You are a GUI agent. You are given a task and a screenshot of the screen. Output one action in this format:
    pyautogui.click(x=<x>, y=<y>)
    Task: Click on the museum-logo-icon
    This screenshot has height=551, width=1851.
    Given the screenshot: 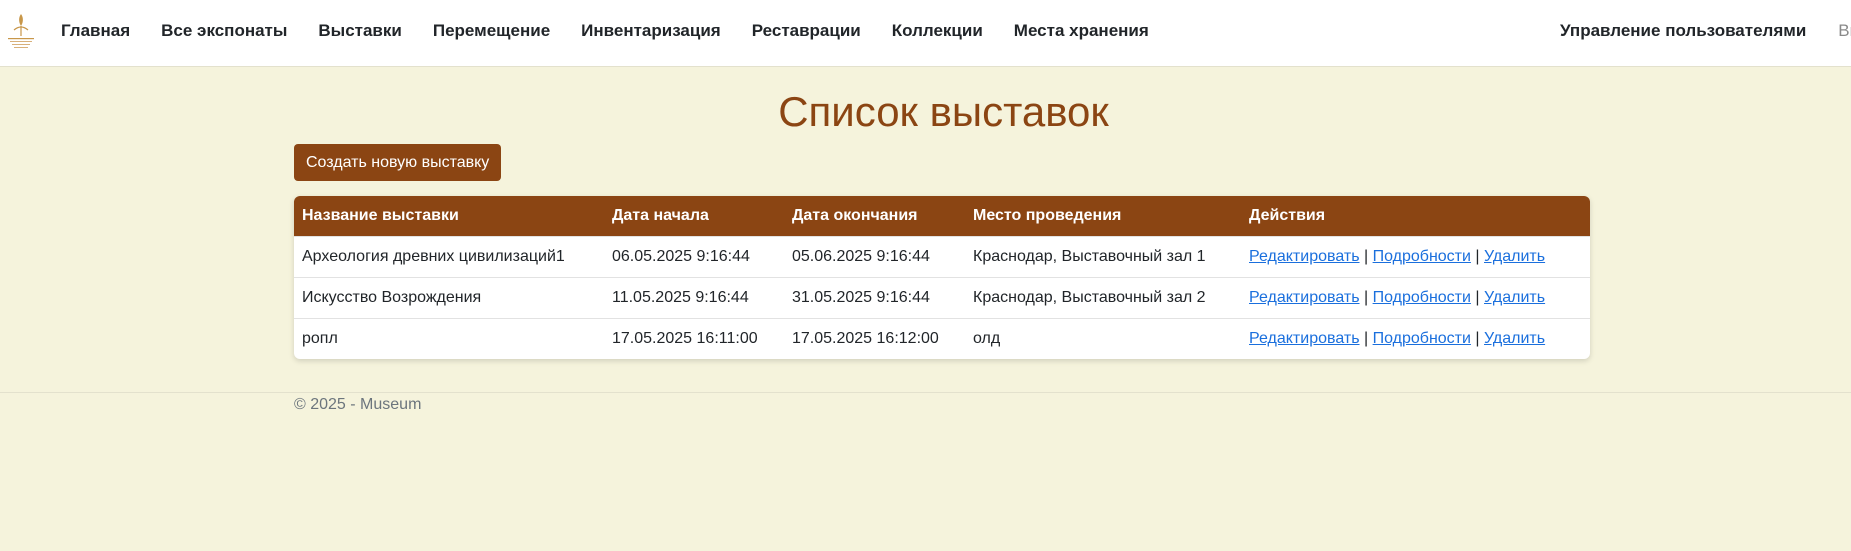 What is the action you would take?
    pyautogui.click(x=21, y=32)
    